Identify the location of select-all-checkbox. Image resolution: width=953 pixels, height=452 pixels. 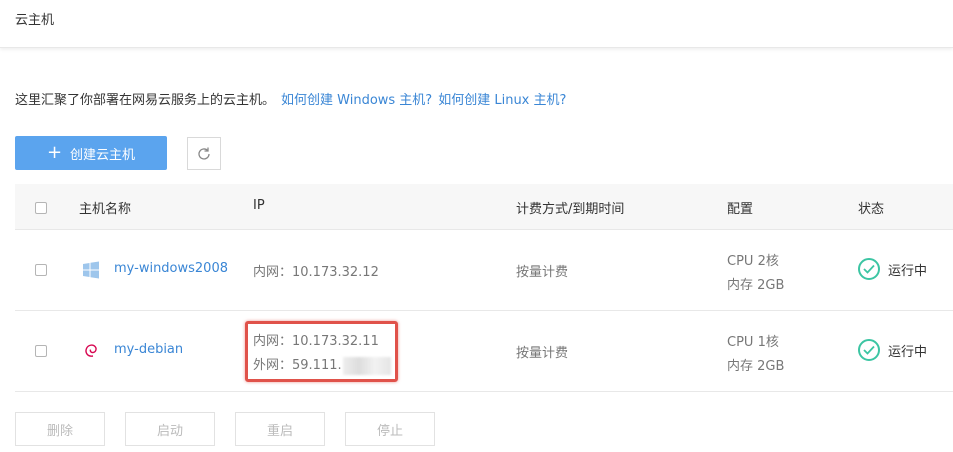
(41, 208).